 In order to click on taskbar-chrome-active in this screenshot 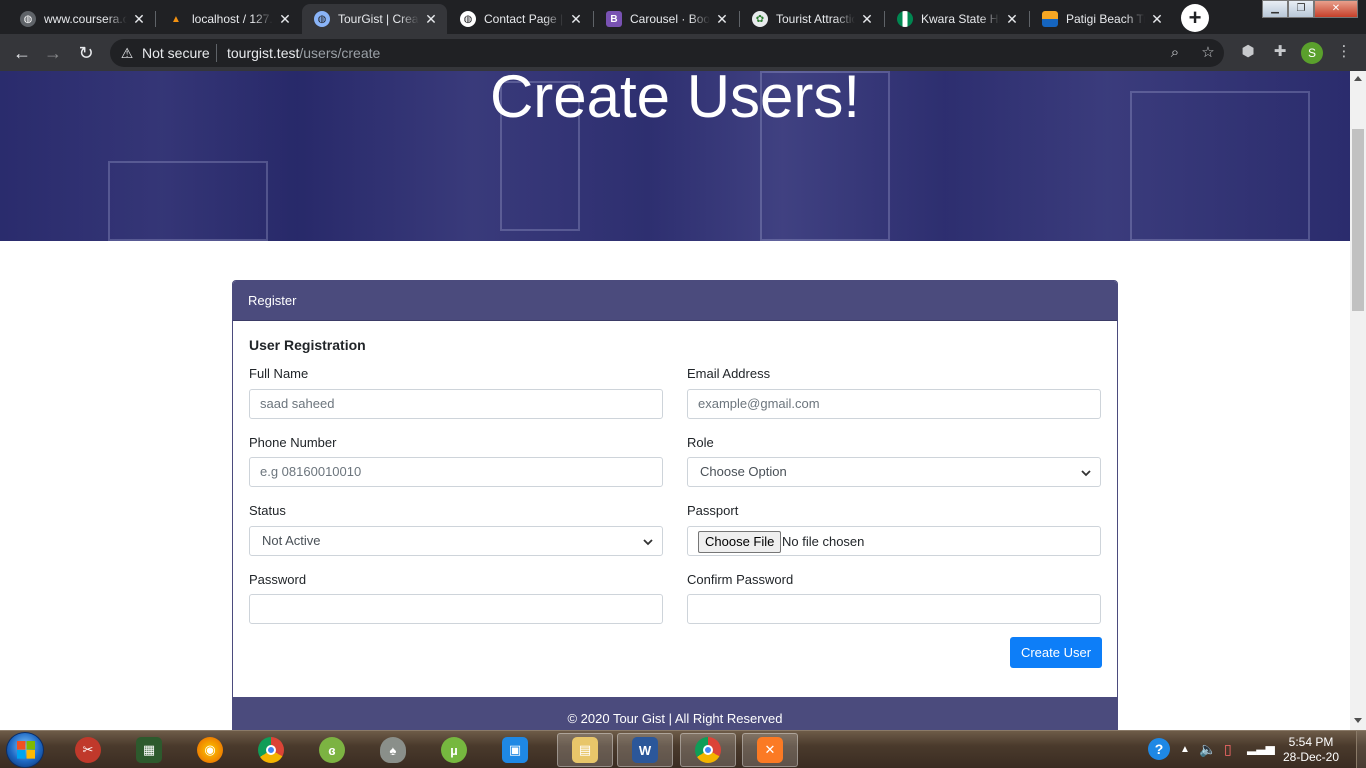, I will do `click(708, 750)`.